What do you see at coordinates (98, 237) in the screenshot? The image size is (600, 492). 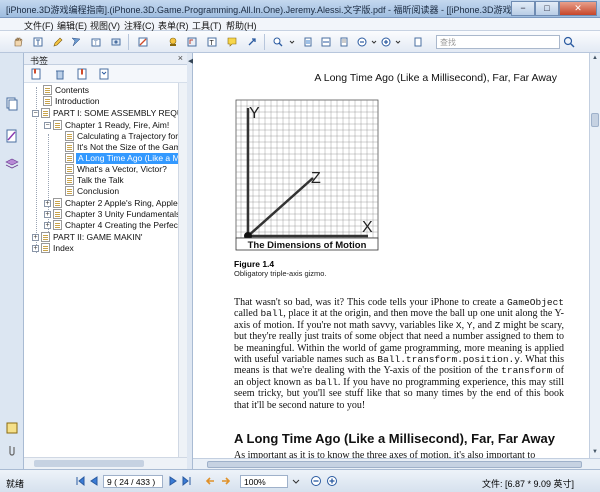 I see `bookmark-label: PART II: GAME MAKIN'` at bounding box center [98, 237].